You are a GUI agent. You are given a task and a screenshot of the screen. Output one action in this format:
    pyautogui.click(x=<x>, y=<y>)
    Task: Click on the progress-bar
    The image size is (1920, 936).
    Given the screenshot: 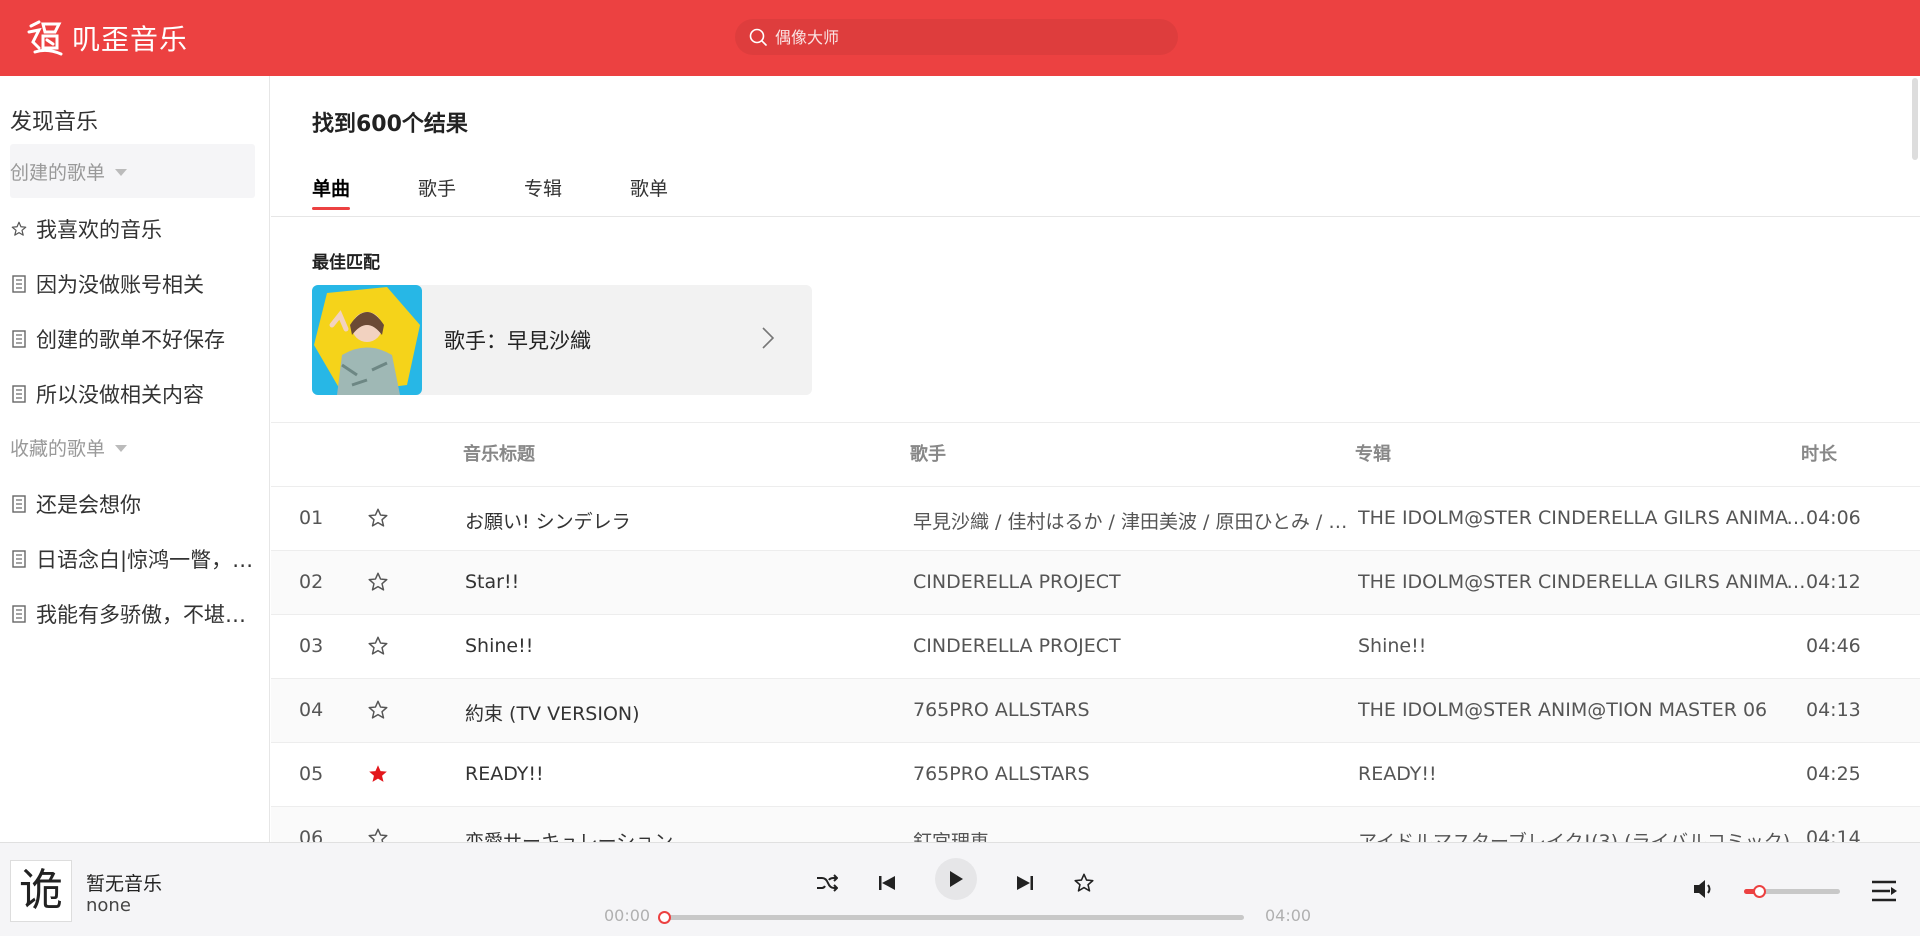 What is the action you would take?
    pyautogui.click(x=951, y=917)
    